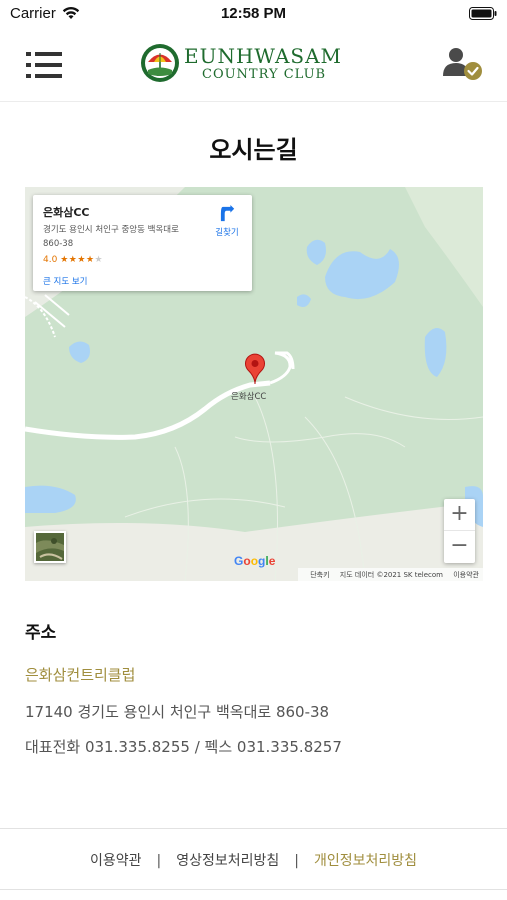  What do you see at coordinates (459, 547) in the screenshot?
I see `zoom-out-button: −` at bounding box center [459, 547].